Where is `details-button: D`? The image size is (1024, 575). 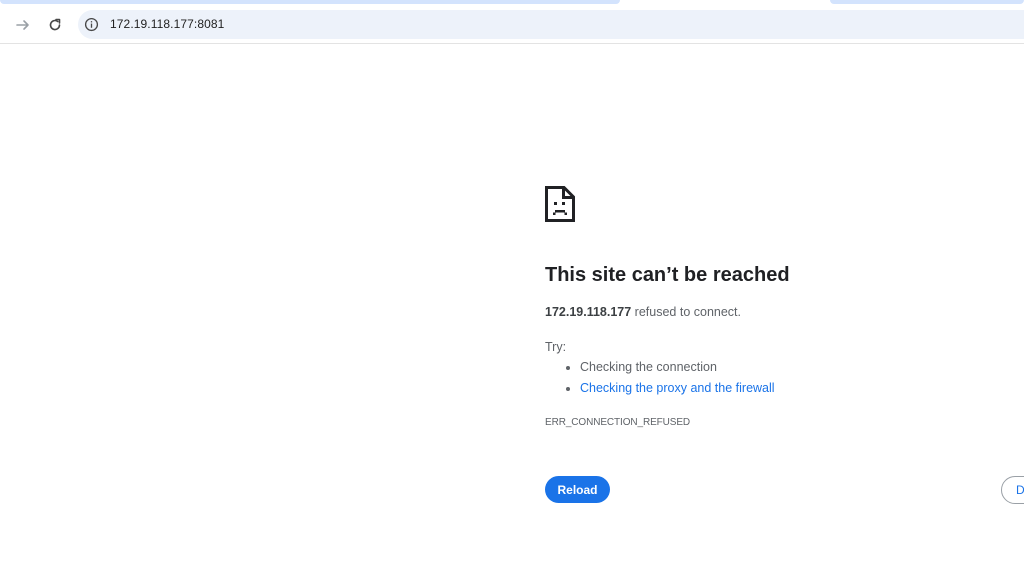 details-button: D is located at coordinates (1012, 490).